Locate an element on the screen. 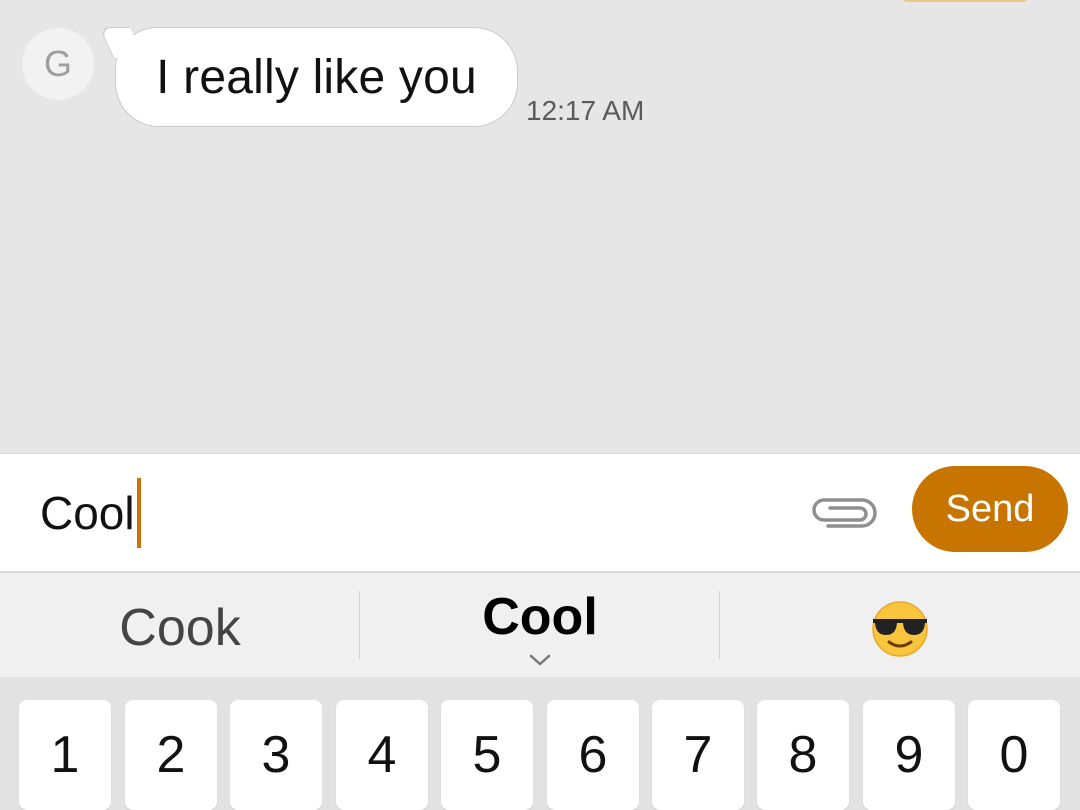 This screenshot has height=810, width=1080. key-label: 4 is located at coordinates (382, 755).